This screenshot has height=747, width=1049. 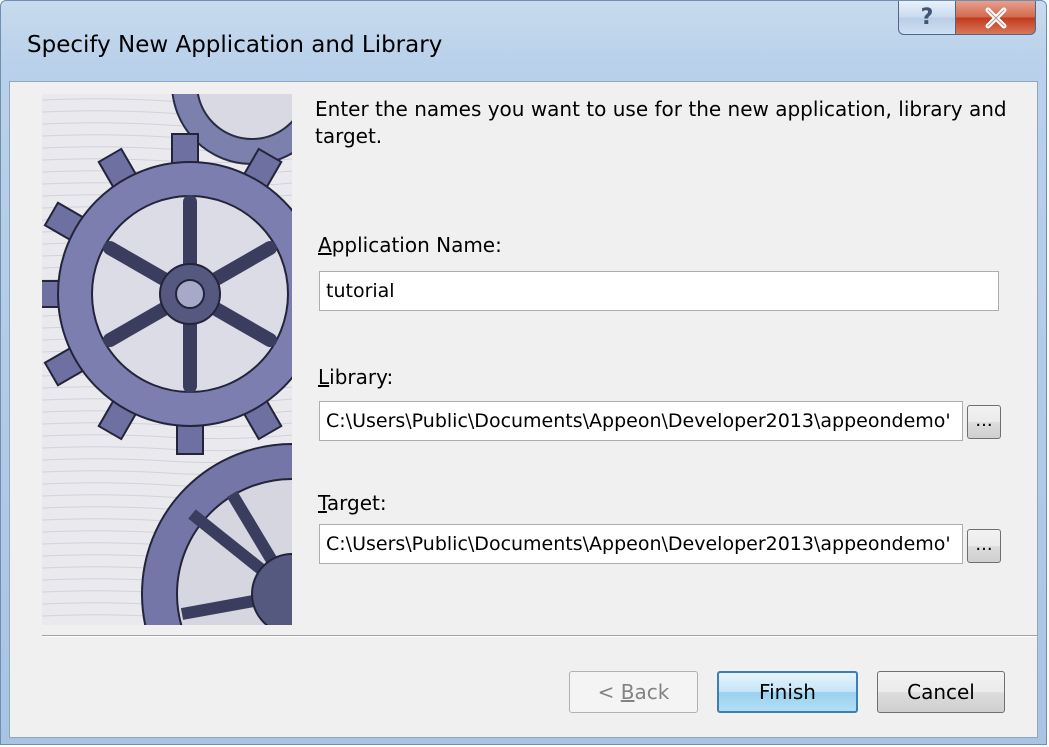 I want to click on back-button-prefix: <, so click(x=609, y=692).